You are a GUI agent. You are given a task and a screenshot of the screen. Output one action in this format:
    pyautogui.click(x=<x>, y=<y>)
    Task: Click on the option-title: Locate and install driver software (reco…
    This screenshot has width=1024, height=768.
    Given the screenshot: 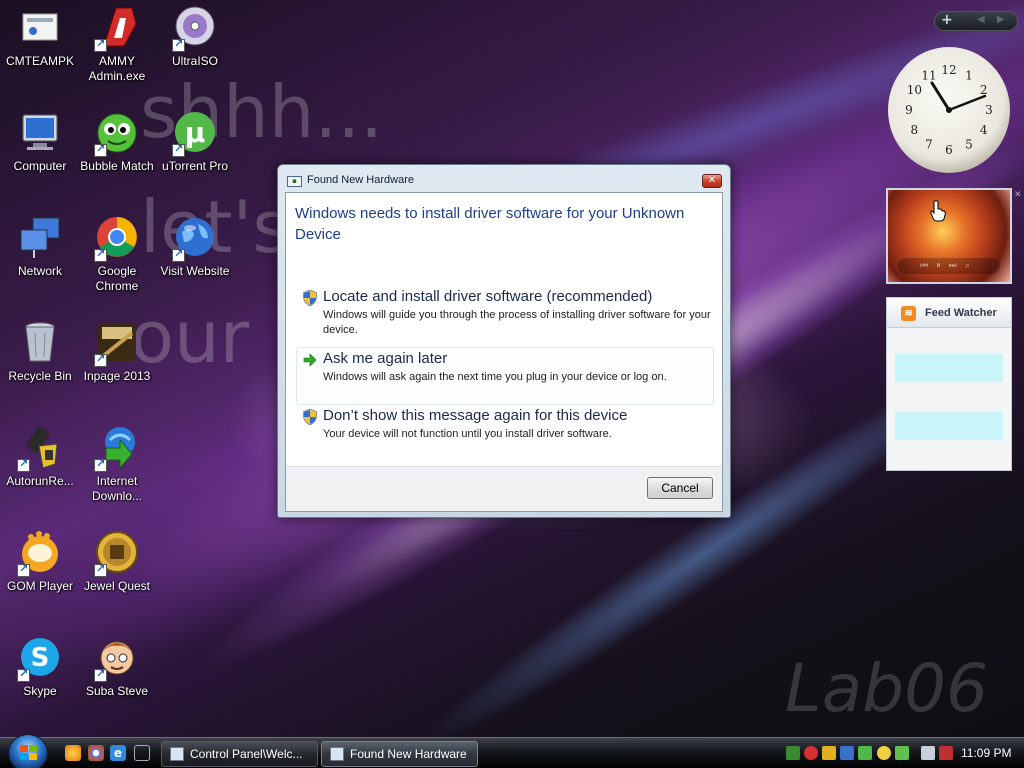 What is the action you would take?
    pyautogui.click(x=488, y=296)
    